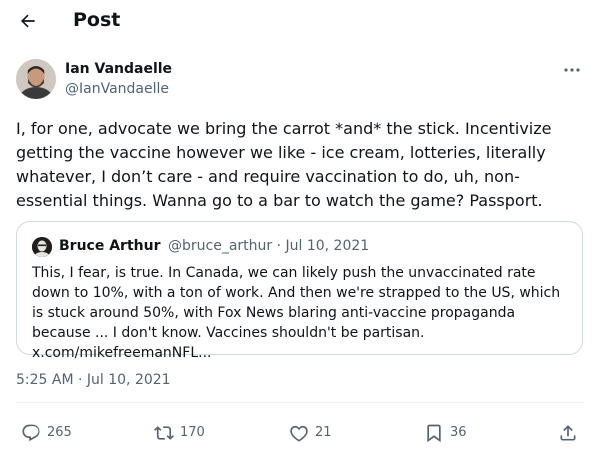  Describe the element at coordinates (300, 402) in the screenshot. I see `divider` at that location.